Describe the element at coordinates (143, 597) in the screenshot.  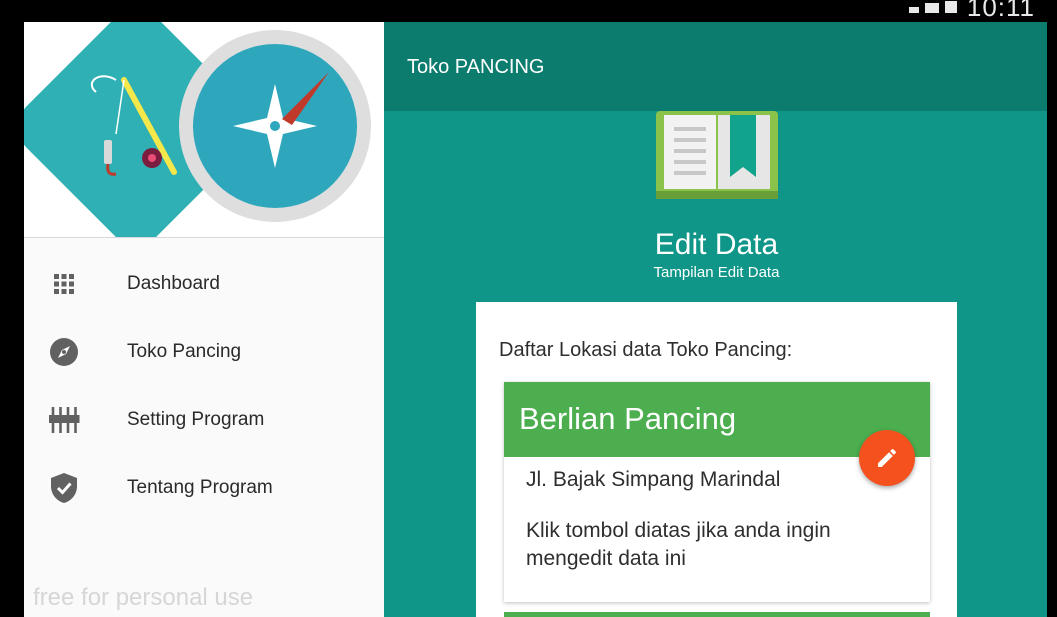
I see `watermark-text: free for personal use` at that location.